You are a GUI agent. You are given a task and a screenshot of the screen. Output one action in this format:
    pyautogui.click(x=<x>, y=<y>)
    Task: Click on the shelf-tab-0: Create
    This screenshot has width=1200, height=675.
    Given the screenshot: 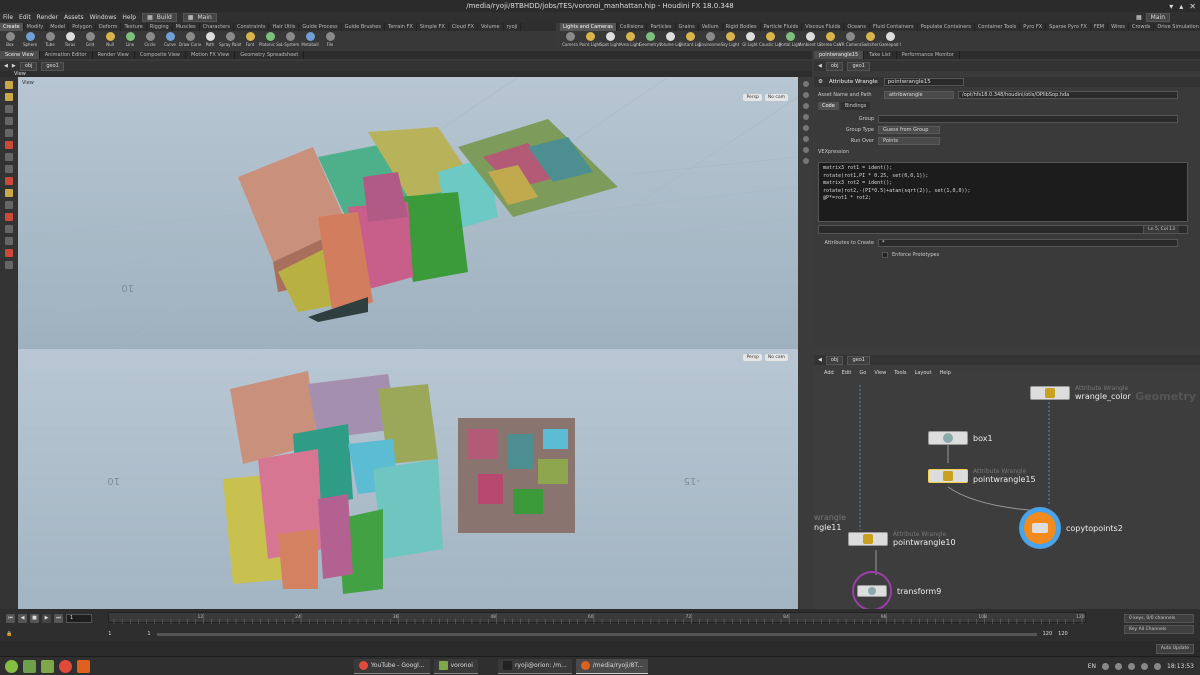 What is the action you would take?
    pyautogui.click(x=12, y=27)
    